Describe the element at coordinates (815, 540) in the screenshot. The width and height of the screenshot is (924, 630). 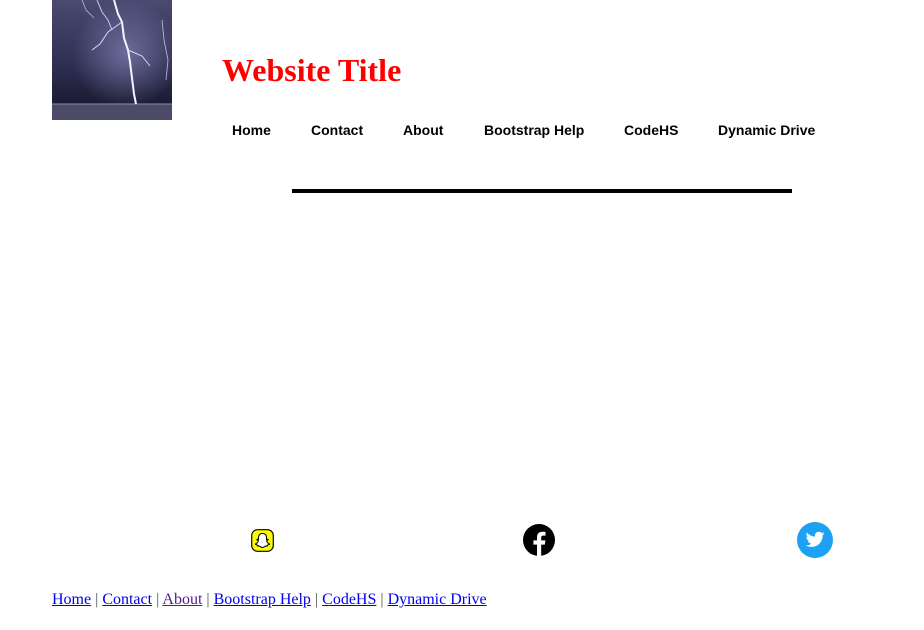
I see `twitter-icon` at that location.